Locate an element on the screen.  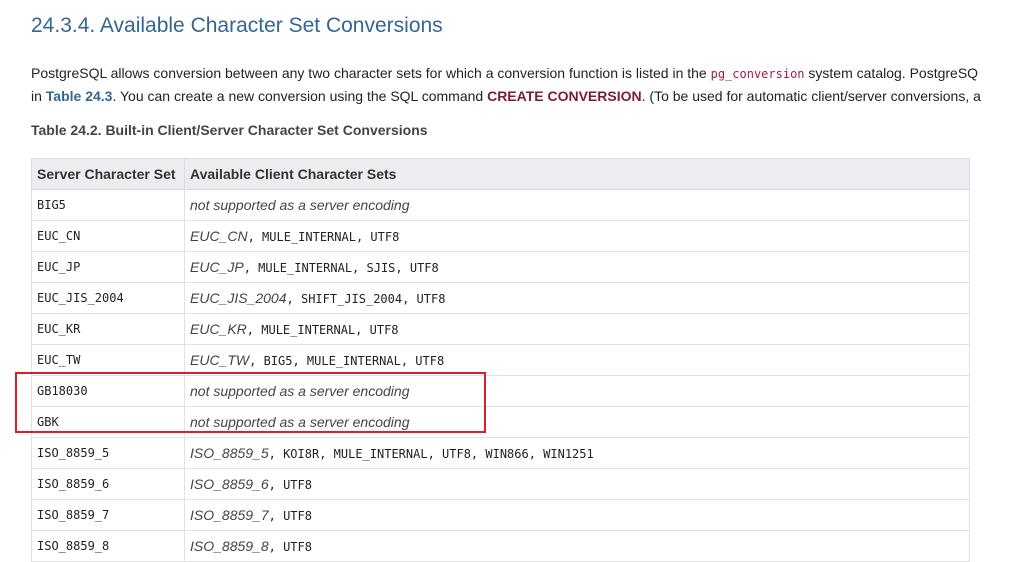
client-charsets-cell: ISO_8859_7, UTF8 is located at coordinates (577, 515).